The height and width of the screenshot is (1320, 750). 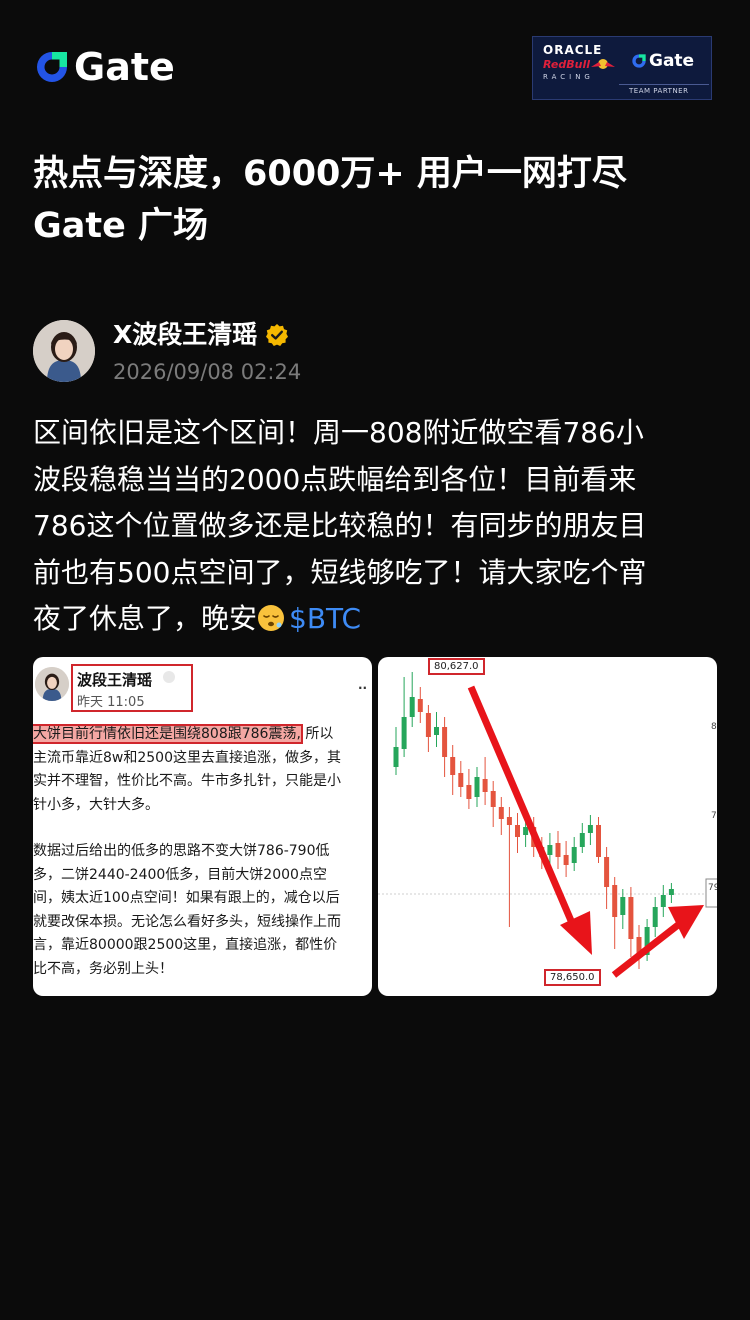 What do you see at coordinates (572, 977) in the screenshot?
I see `low-price-label: 78,650.0` at bounding box center [572, 977].